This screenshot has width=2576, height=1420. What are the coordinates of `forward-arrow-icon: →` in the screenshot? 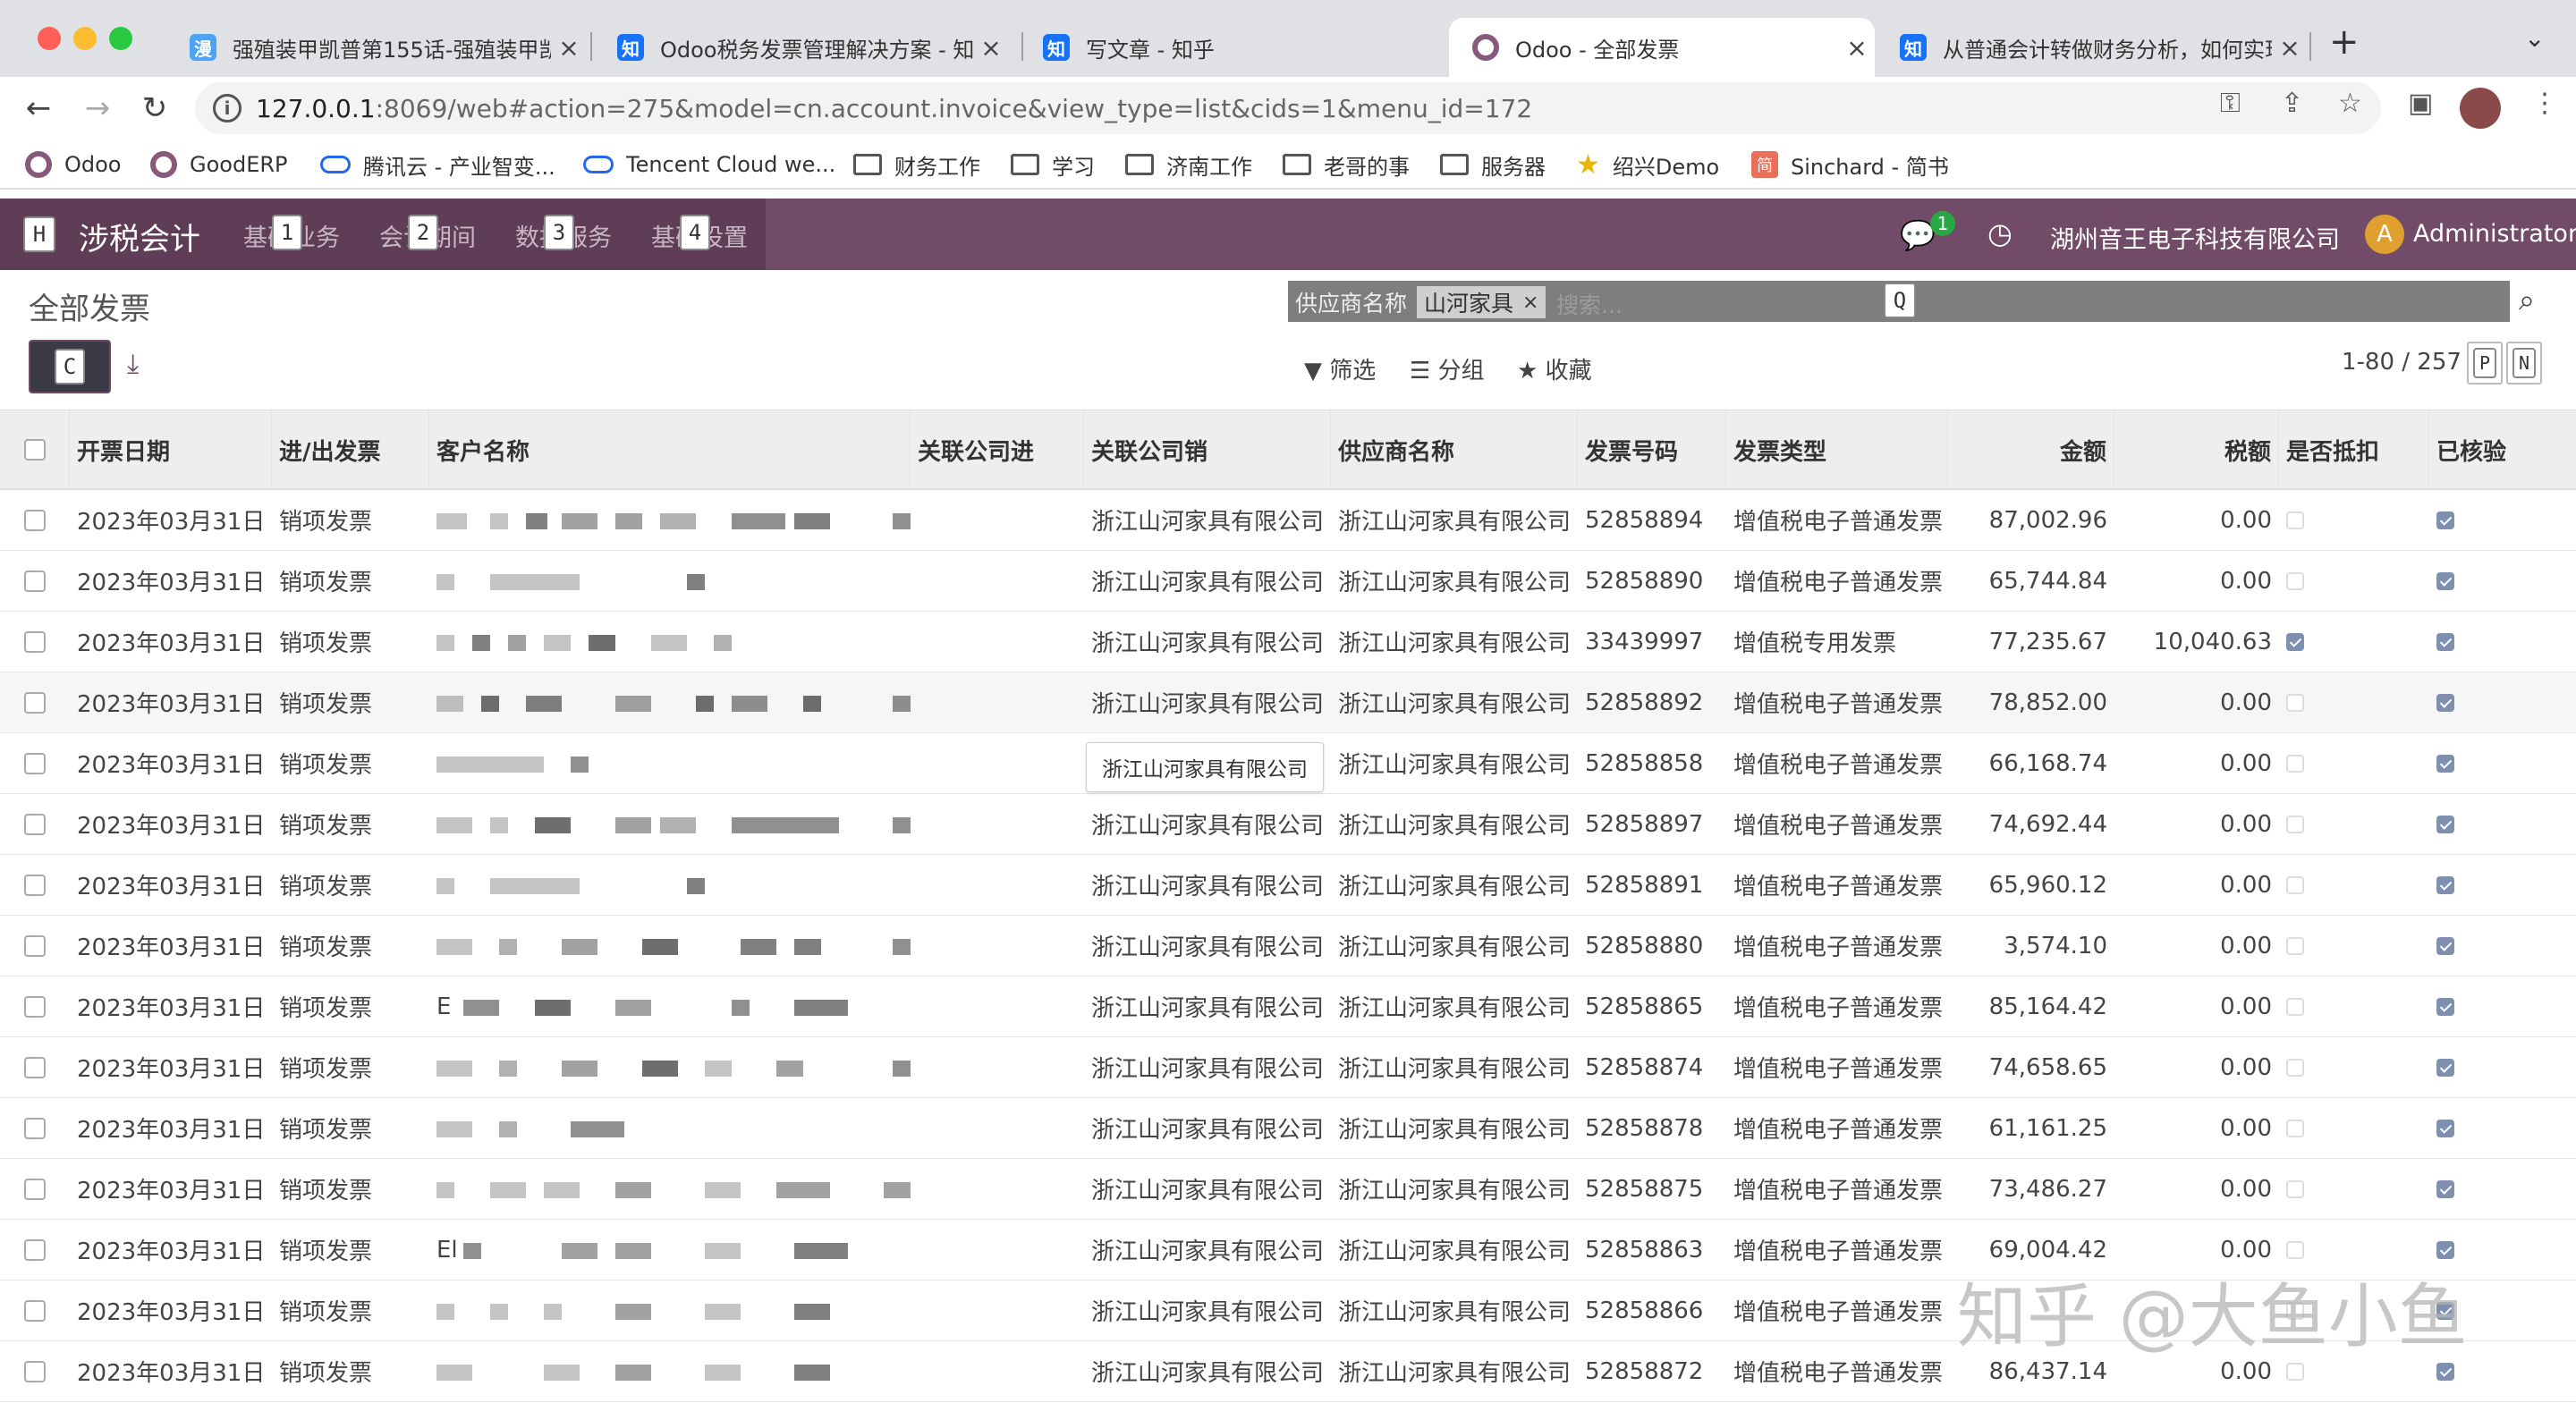 It's located at (97, 108).